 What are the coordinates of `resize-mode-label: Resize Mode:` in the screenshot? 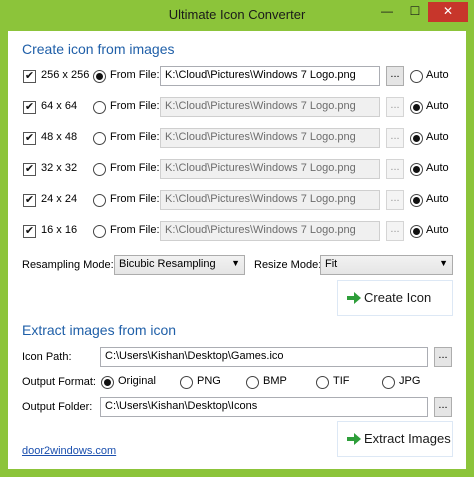 It's located at (288, 265).